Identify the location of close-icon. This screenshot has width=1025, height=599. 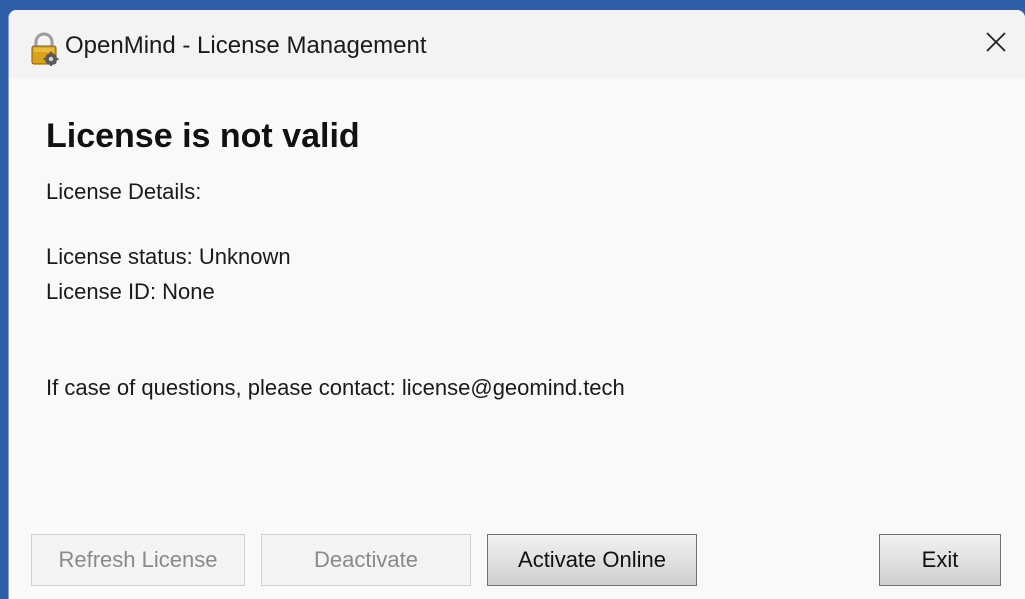
(996, 44).